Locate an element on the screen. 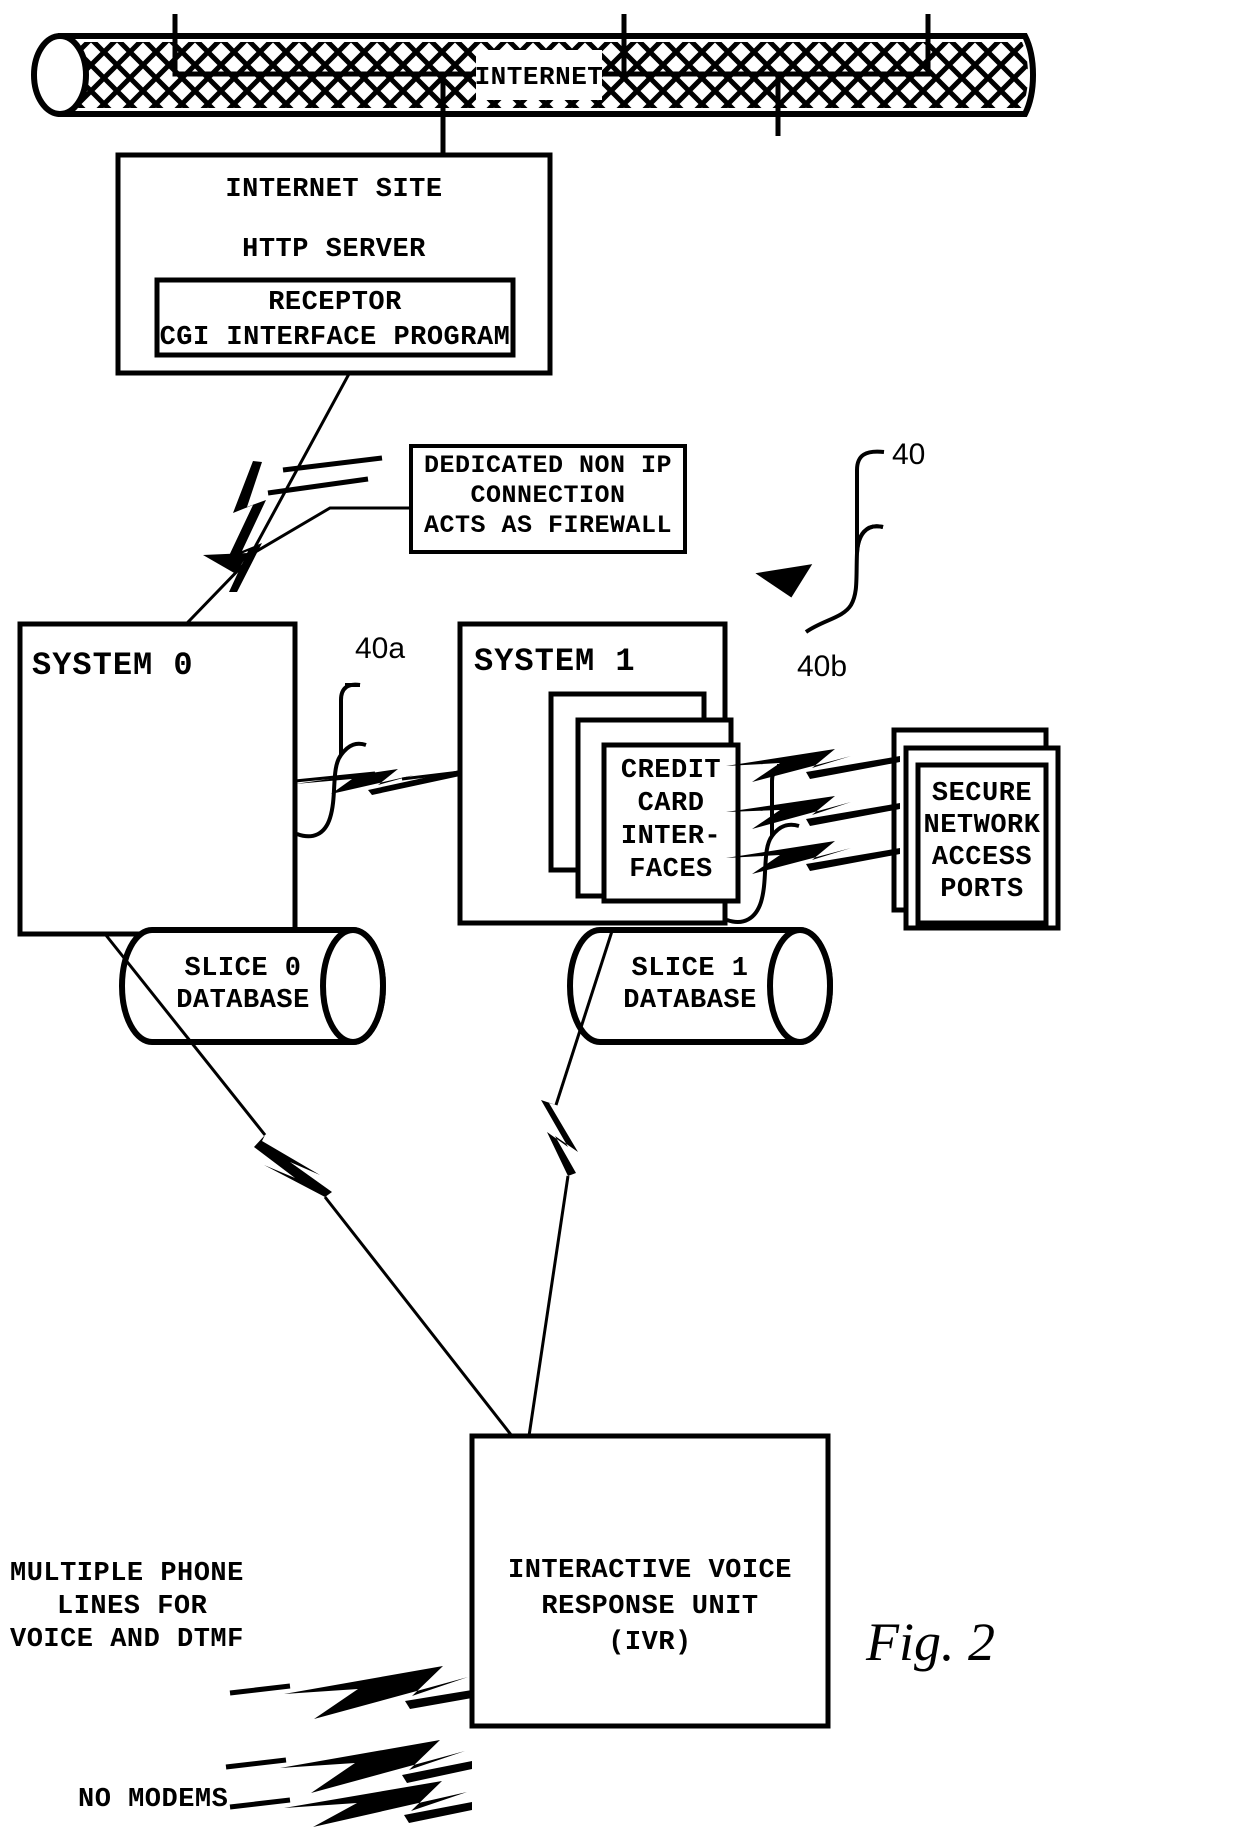 This screenshot has width=1240, height=1827. credit-card-line4: FACES is located at coordinates (671, 870).